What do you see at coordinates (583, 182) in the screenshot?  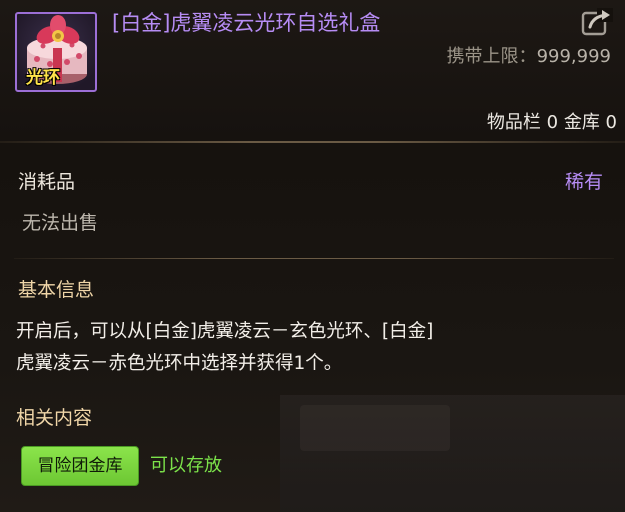 I see `item-rarity: 稀有` at bounding box center [583, 182].